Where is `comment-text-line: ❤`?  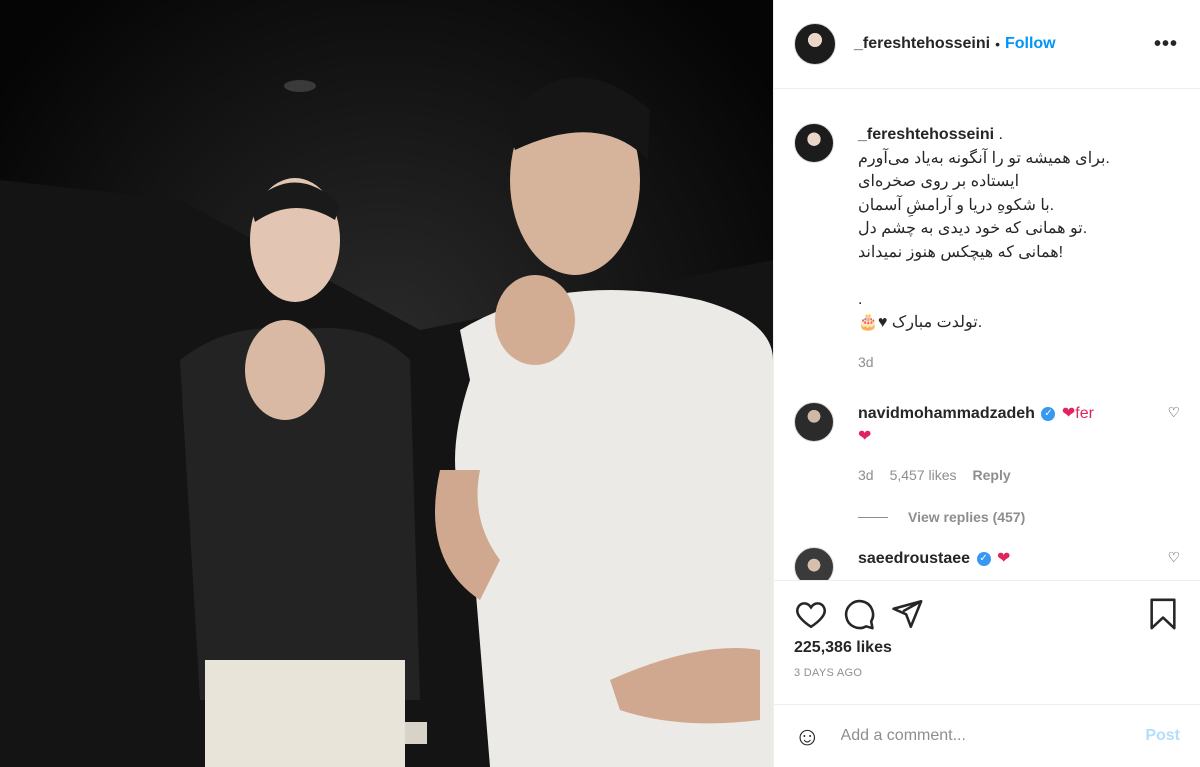 comment-text-line: ❤ is located at coordinates (865, 436).